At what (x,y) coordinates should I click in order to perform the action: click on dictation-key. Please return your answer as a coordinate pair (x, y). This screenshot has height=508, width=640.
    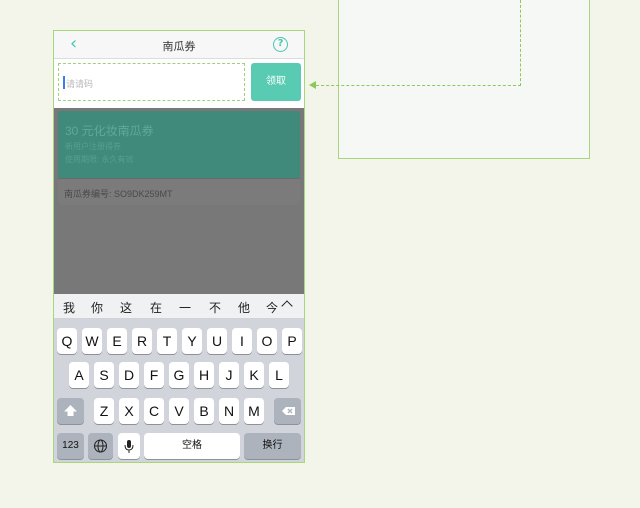
    Looking at the image, I should click on (129, 446).